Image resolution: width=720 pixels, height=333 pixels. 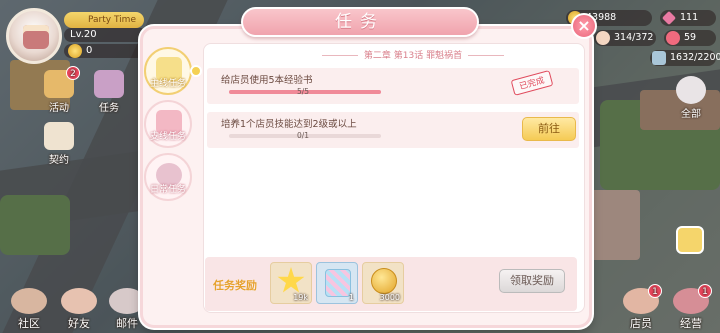 What do you see at coordinates (109, 108) in the screenshot?
I see `task-label: 任务` at bounding box center [109, 108].